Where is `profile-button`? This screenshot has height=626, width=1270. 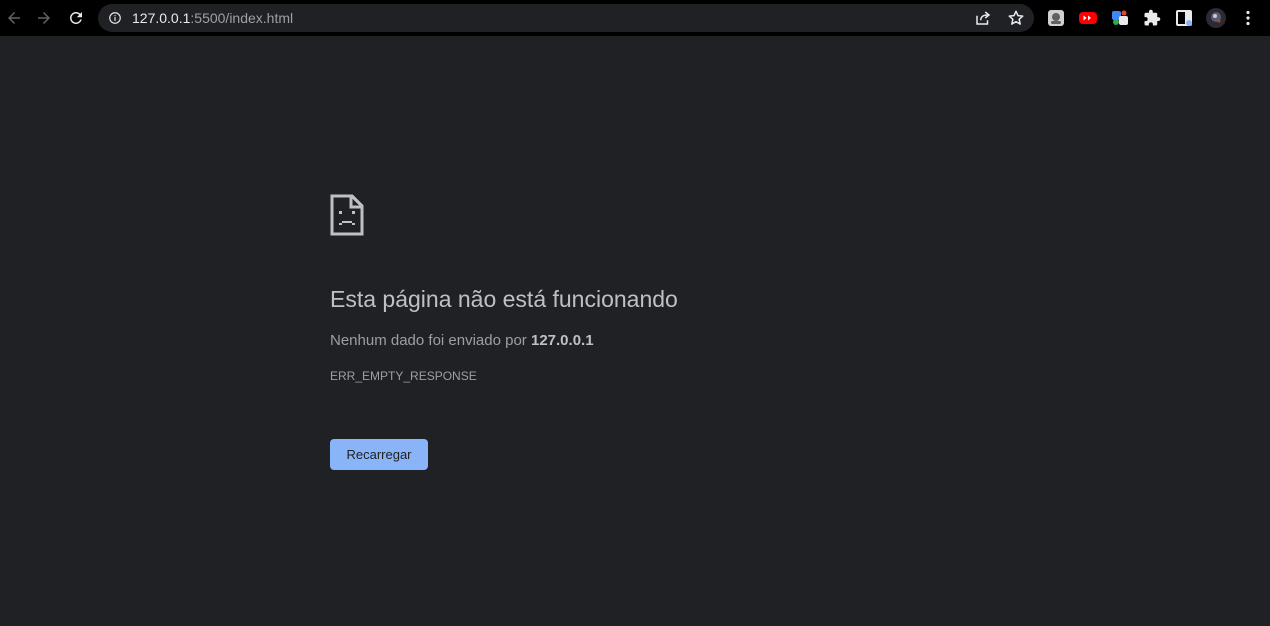 profile-button is located at coordinates (1216, 18).